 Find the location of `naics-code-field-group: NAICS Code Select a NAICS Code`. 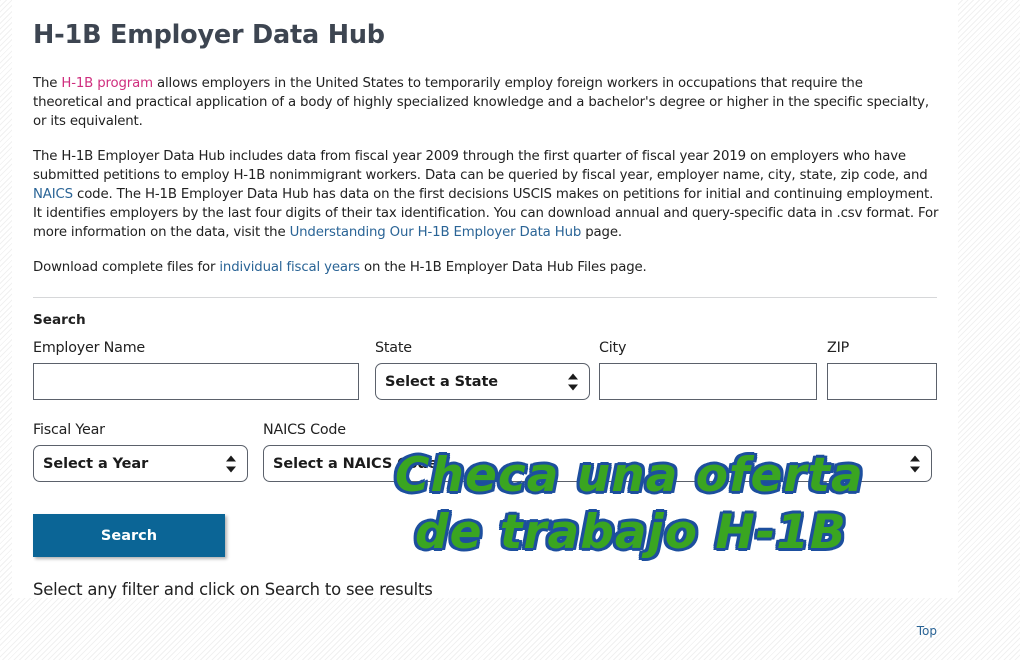

naics-code-field-group: NAICS Code Select a NAICS Code is located at coordinates (597, 452).